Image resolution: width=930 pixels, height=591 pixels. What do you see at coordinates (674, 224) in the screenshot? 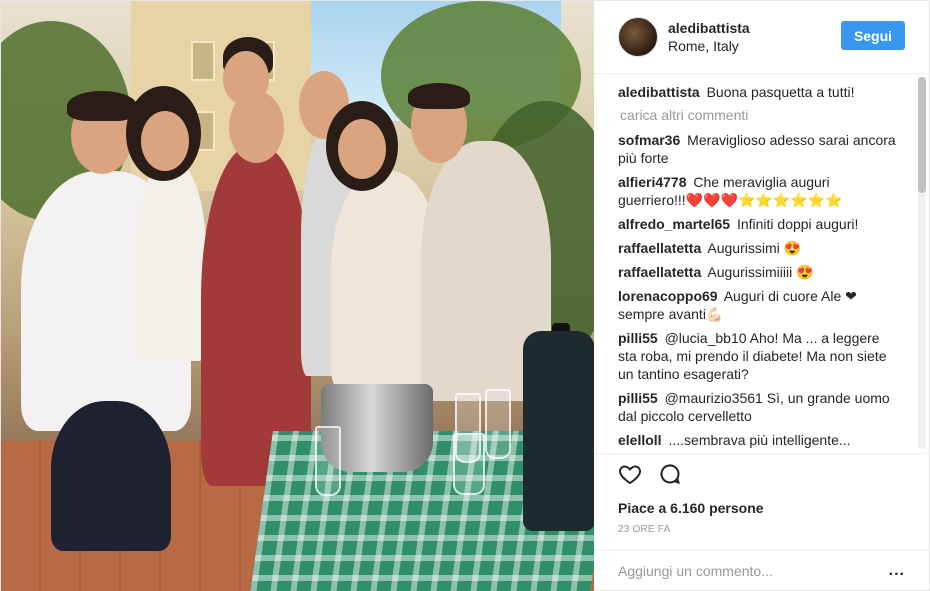
I see `comment-username: alfredo_martel65` at bounding box center [674, 224].